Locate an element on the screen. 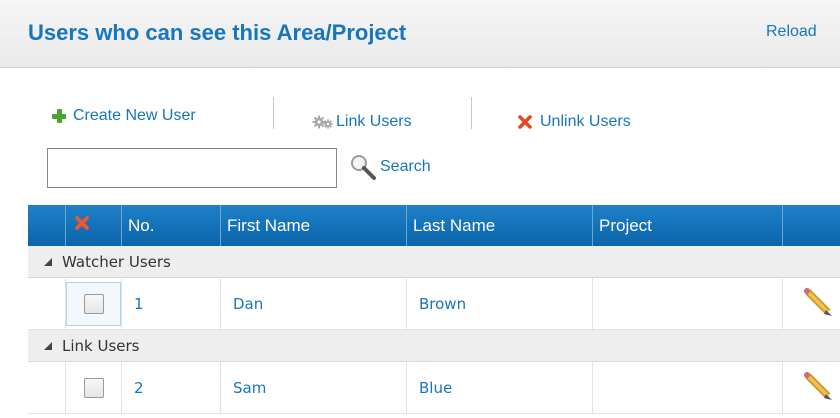 The width and height of the screenshot is (840, 418). create-new-user-button: Create New User is located at coordinates (124, 116).